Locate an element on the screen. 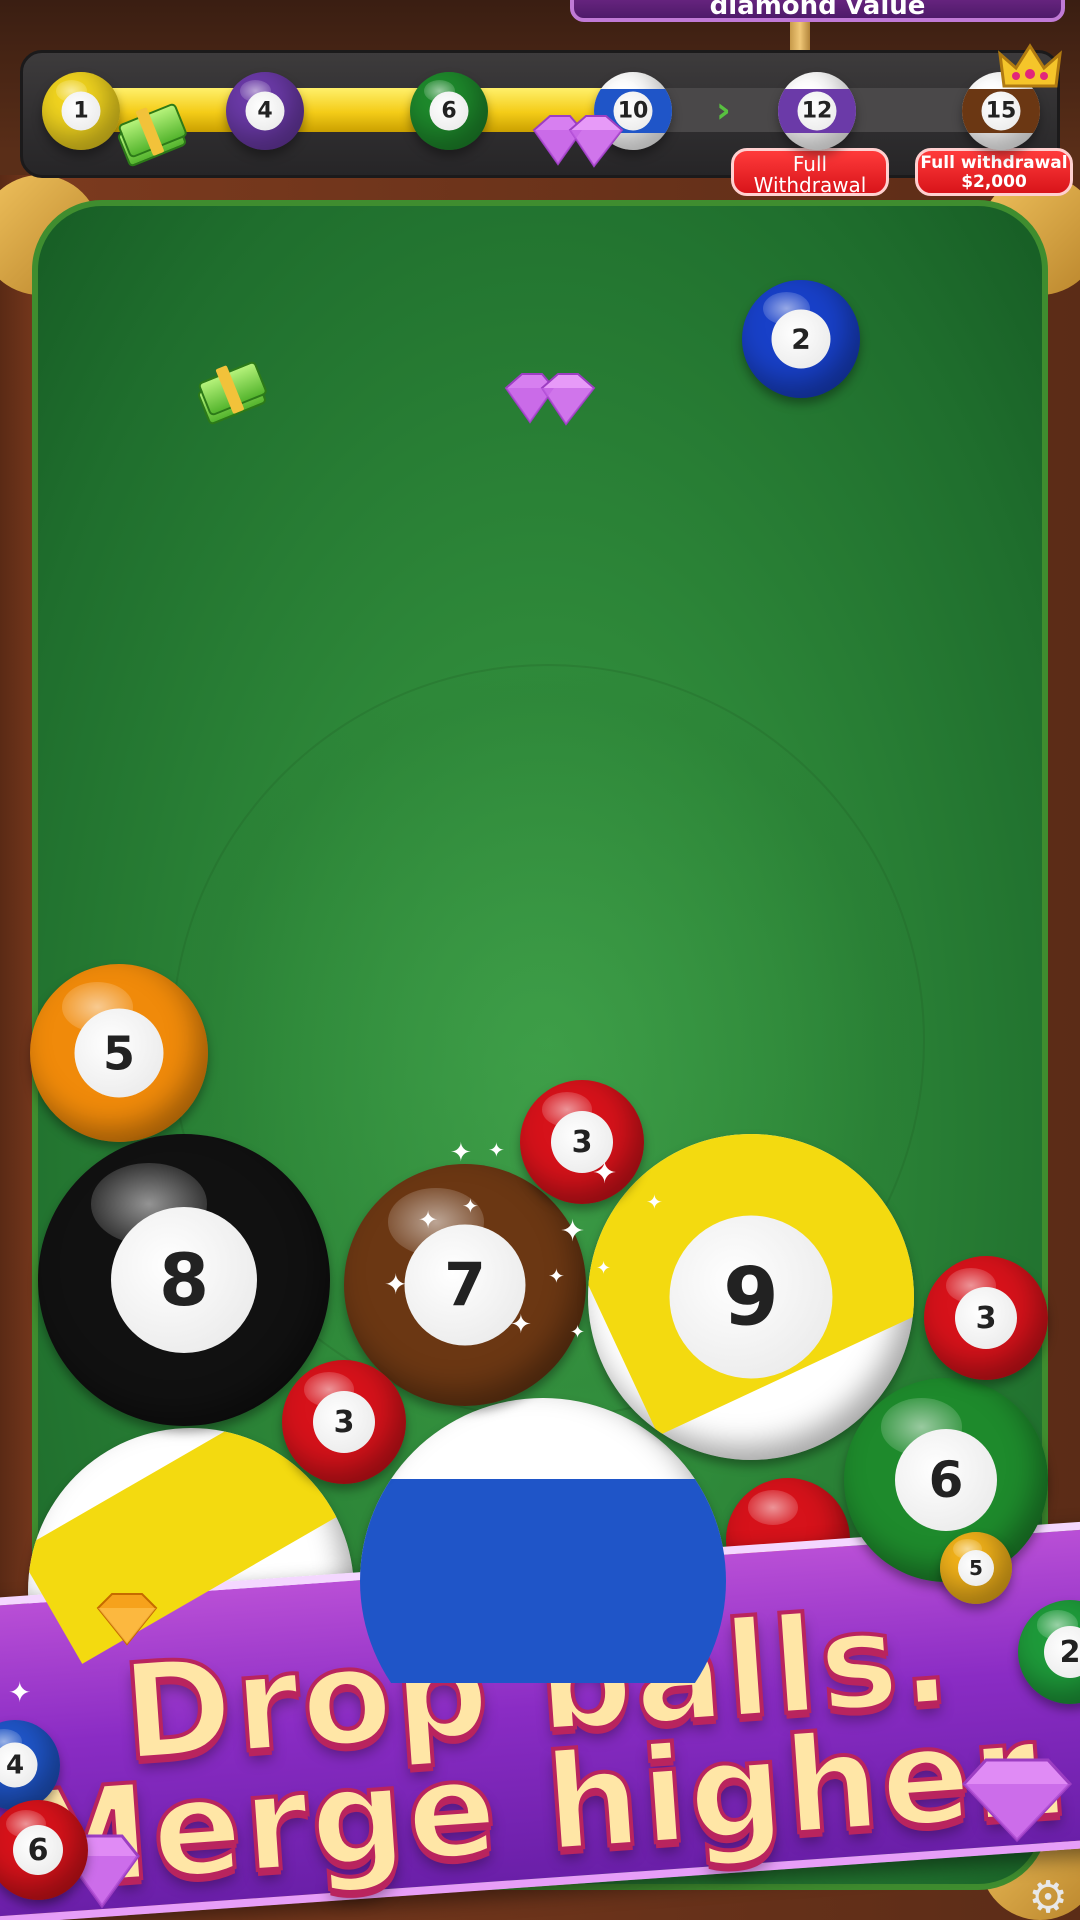 Image resolution: width=1080 pixels, height=1920 pixels. banner-ball-number: 5 is located at coordinates (976, 1568).